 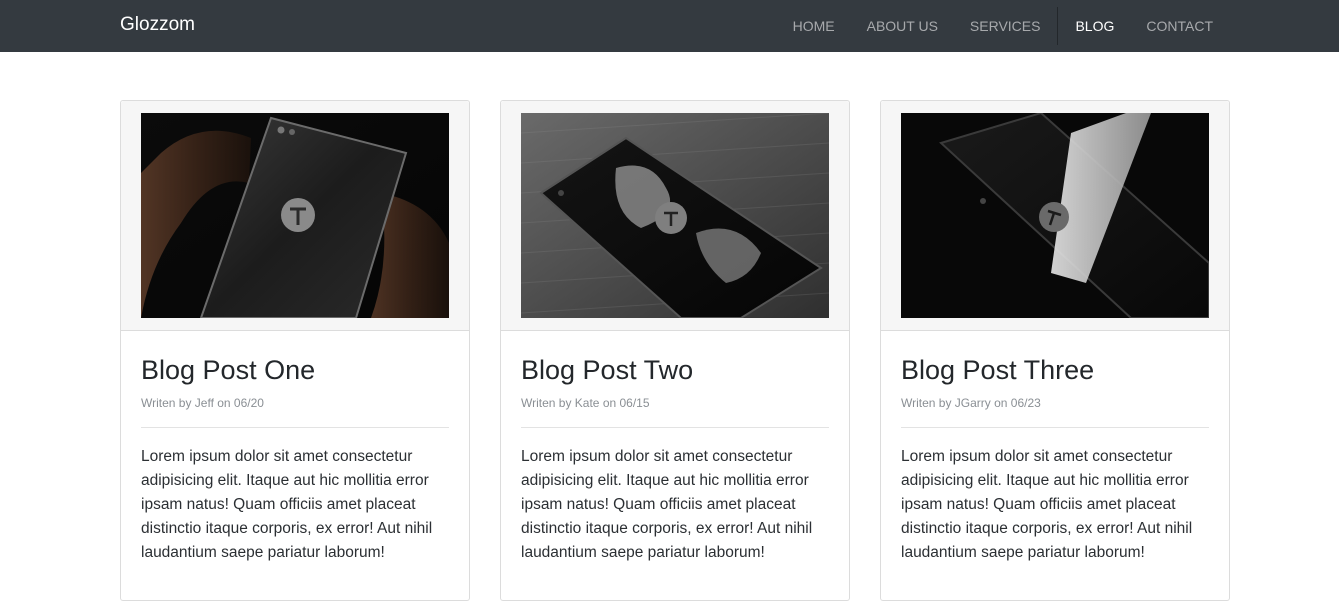 What do you see at coordinates (585, 403) in the screenshot?
I see `post-meta: Writen by Kate on 06/15` at bounding box center [585, 403].